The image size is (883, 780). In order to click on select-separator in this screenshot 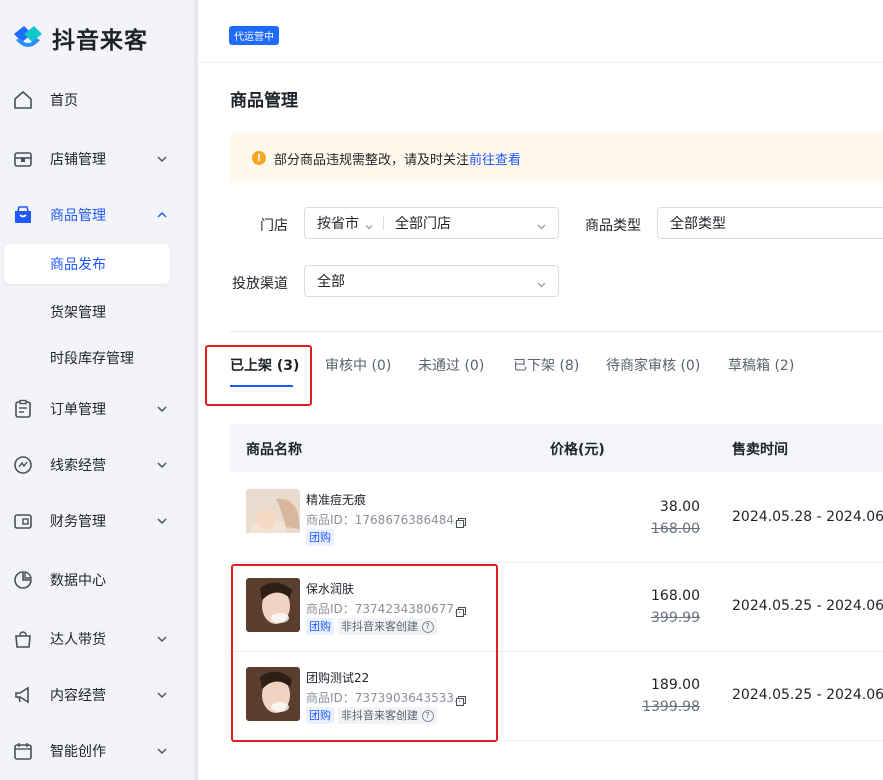, I will do `click(383, 223)`.